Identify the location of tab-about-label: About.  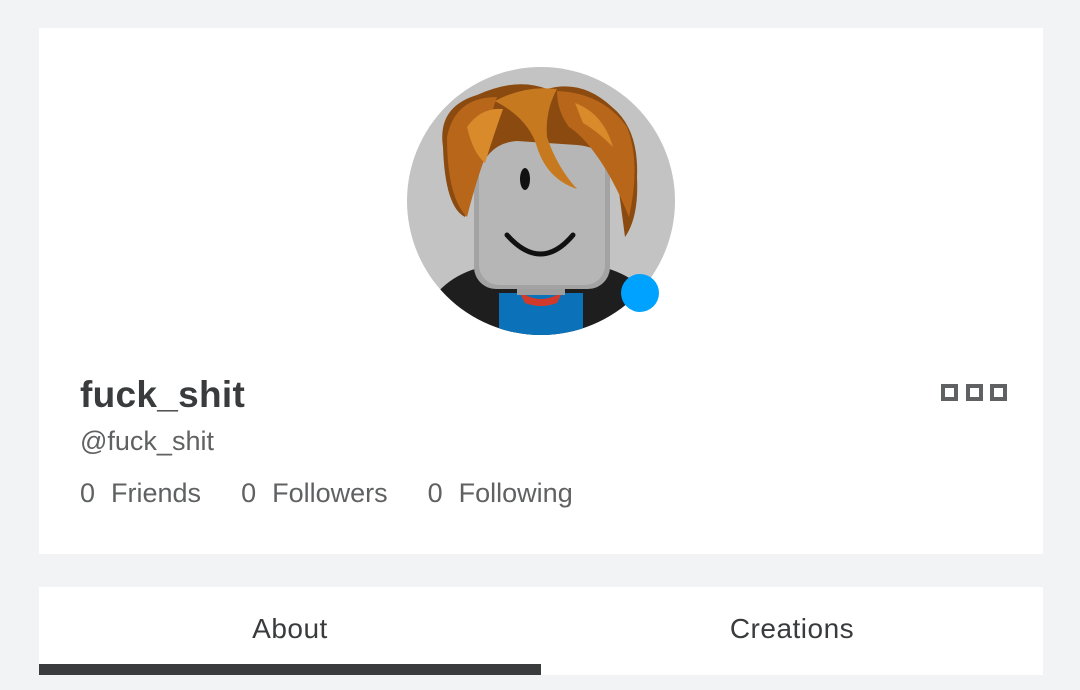
(290, 628).